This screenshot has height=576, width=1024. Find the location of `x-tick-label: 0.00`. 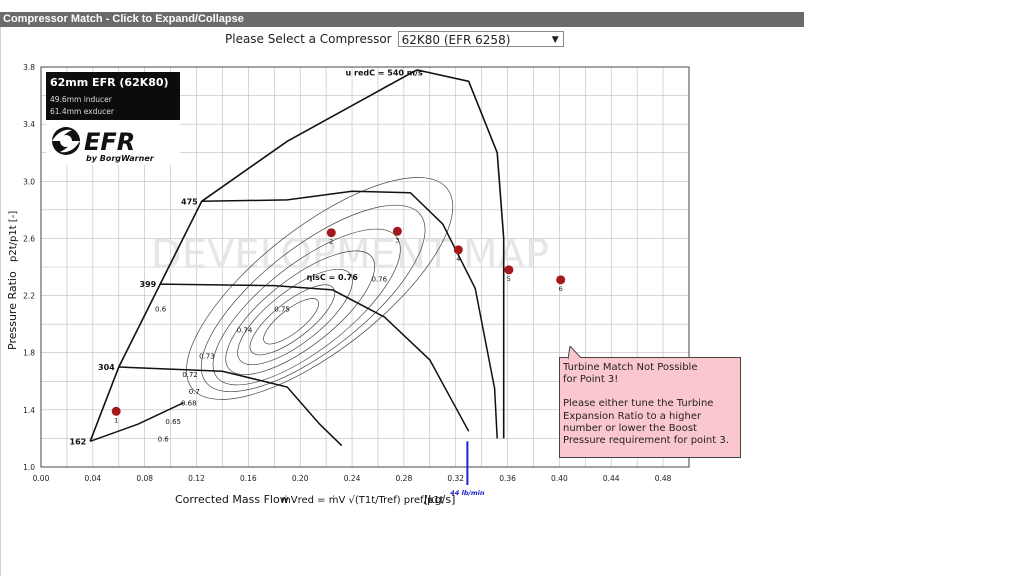

x-tick-label: 0.00 is located at coordinates (41, 478).